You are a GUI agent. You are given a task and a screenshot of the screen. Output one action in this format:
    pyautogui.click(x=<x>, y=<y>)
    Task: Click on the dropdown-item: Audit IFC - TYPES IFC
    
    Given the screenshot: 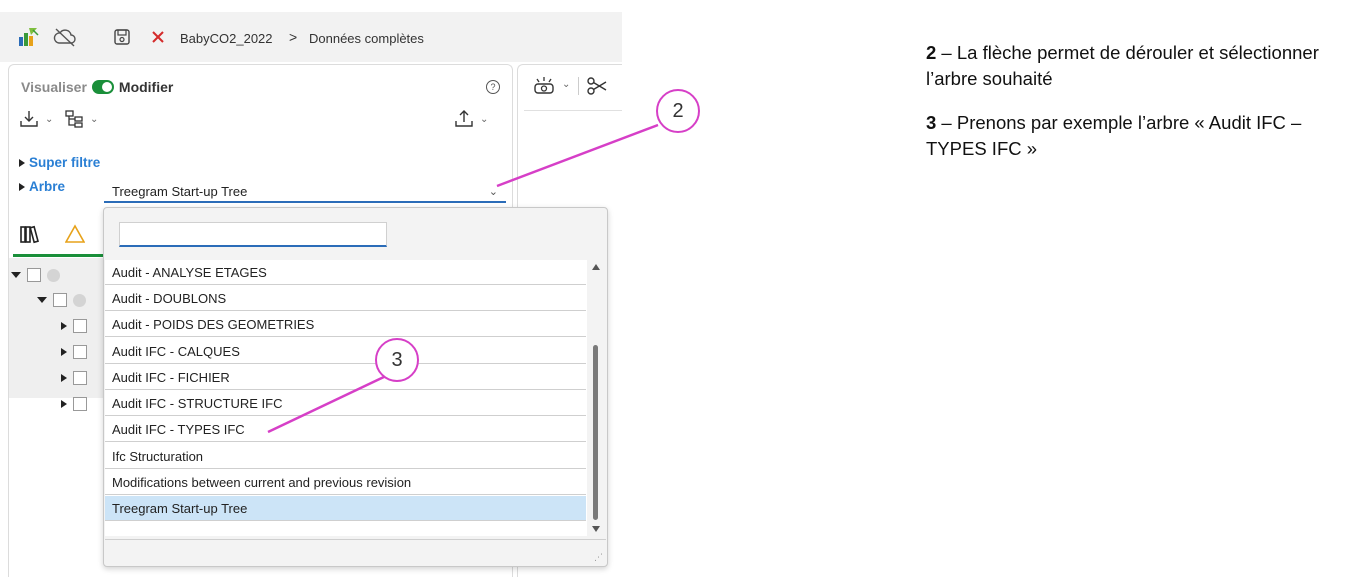 What is the action you would take?
    pyautogui.click(x=345, y=429)
    